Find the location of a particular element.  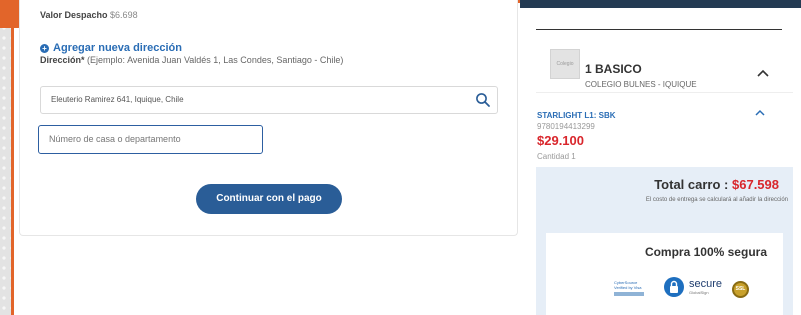

secure-seal-text: secure GlobalSign is located at coordinates (706, 287).